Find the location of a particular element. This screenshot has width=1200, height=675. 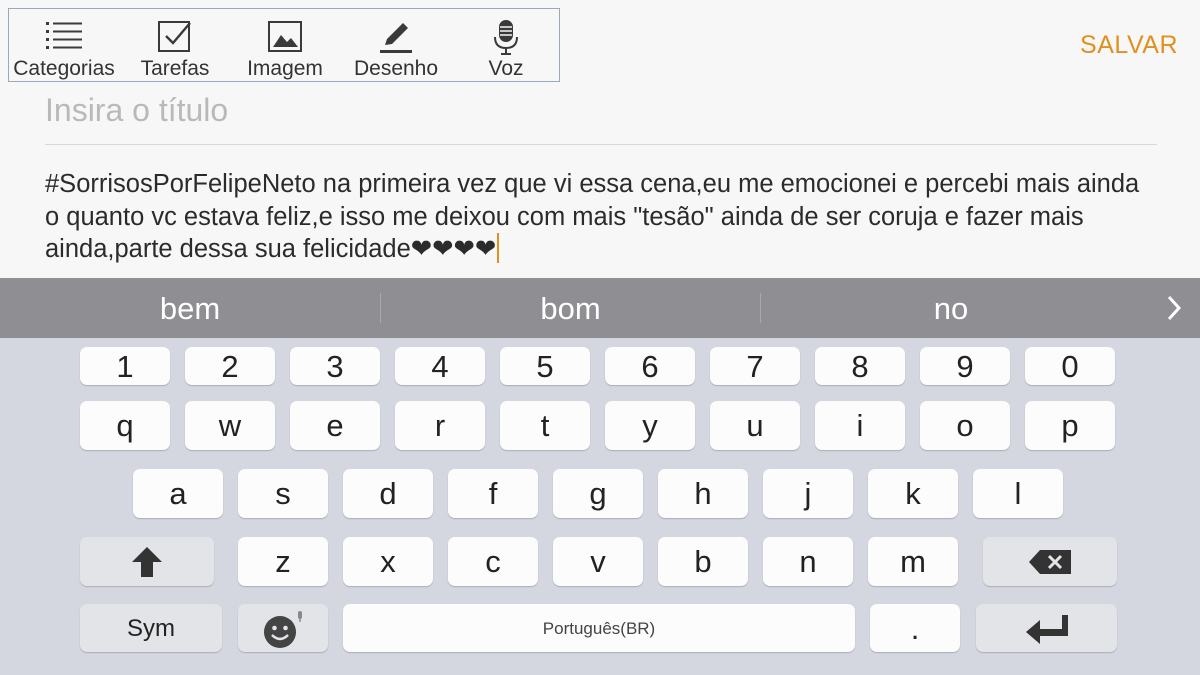

key-b: b is located at coordinates (703, 561).